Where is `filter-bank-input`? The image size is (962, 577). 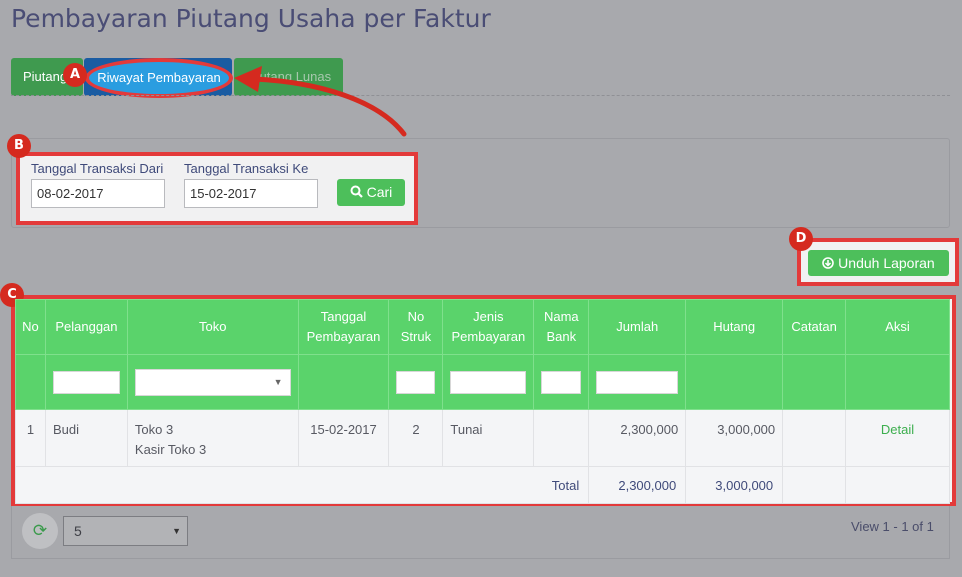 filter-bank-input is located at coordinates (561, 382).